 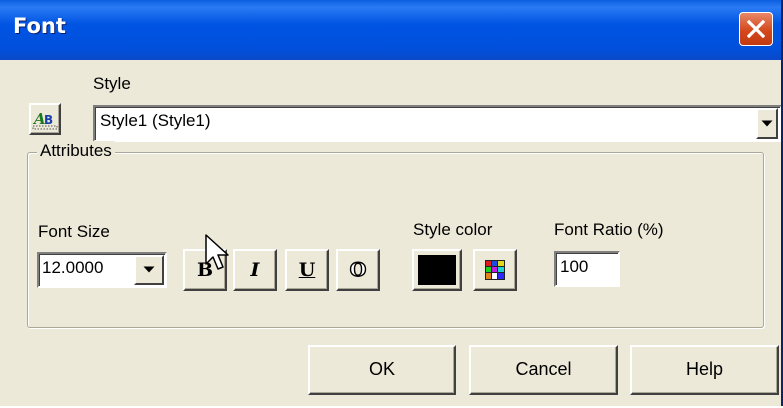 I want to click on italic-icon: I, so click(x=255, y=270).